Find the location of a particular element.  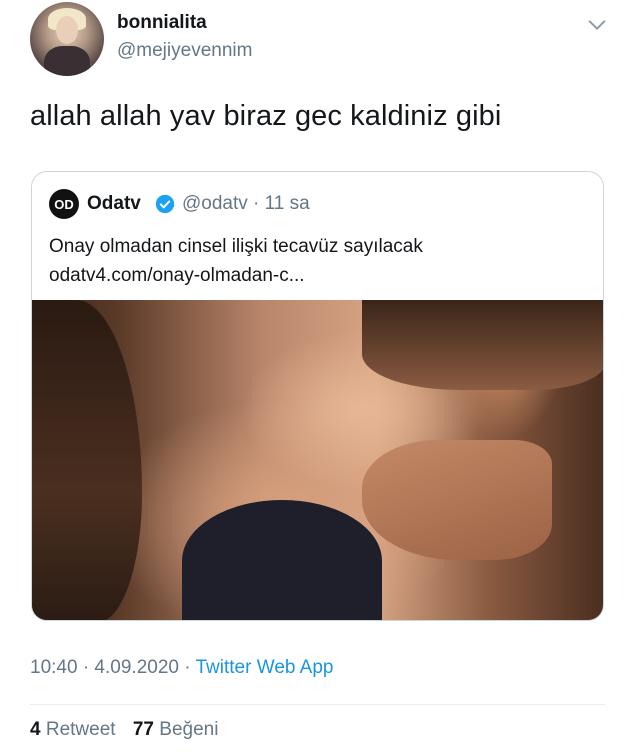

quoted-display-name: Odatv is located at coordinates (114, 204).